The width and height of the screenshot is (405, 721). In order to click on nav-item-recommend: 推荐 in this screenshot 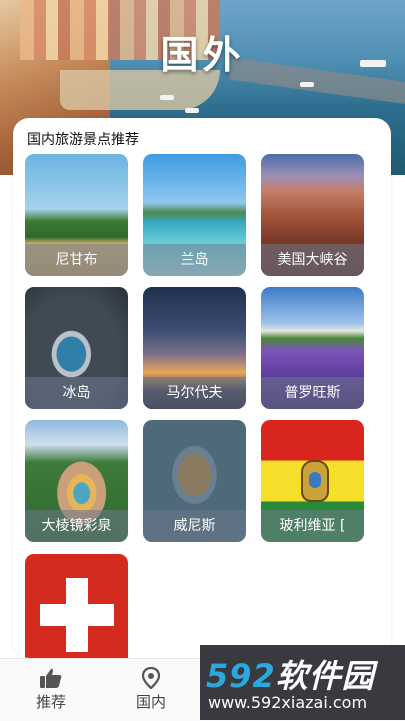, I will do `click(51, 690)`.